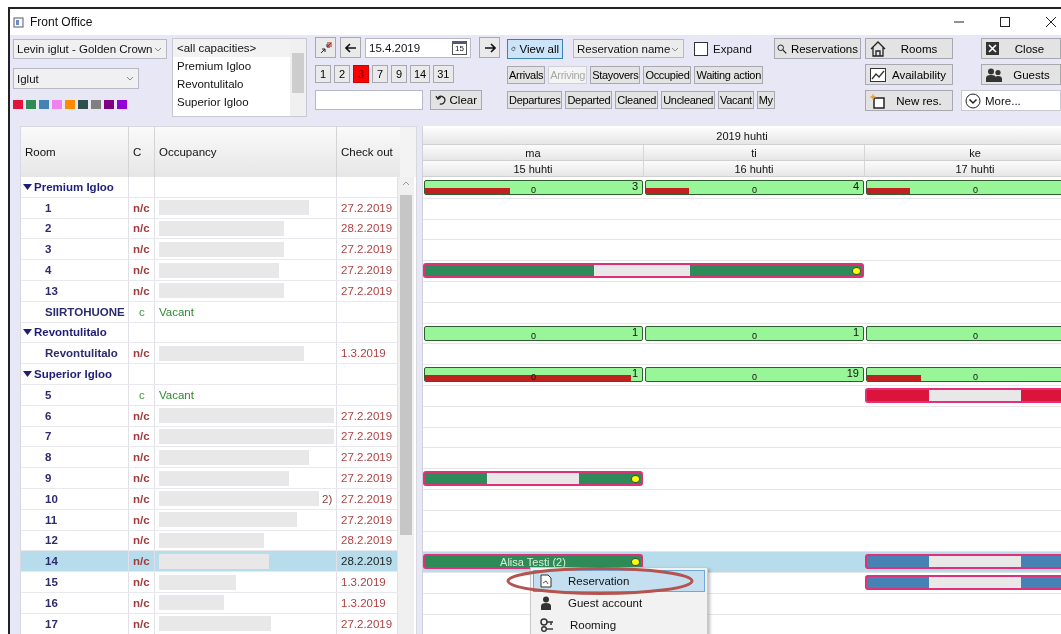 Image resolution: width=1061 pixels, height=634 pixels. Describe the element at coordinates (765, 99) in the screenshot. I see `filter-button: My` at that location.